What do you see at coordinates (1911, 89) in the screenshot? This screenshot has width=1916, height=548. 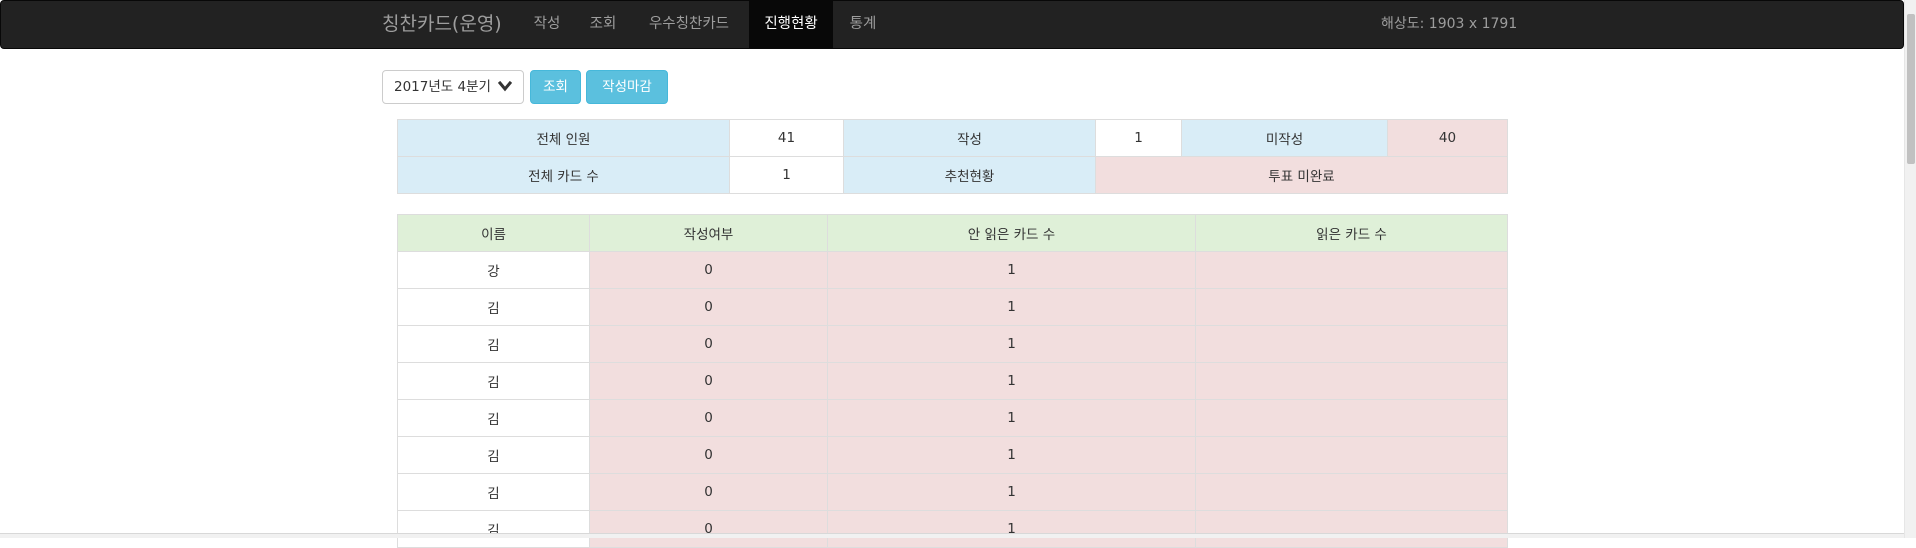 I see `vertical-scrollbar-thumb` at bounding box center [1911, 89].